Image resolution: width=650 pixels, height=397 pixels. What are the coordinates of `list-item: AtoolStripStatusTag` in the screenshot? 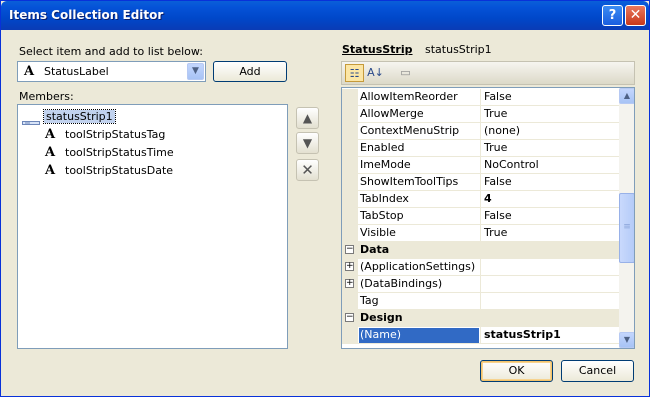 It's located at (152, 135).